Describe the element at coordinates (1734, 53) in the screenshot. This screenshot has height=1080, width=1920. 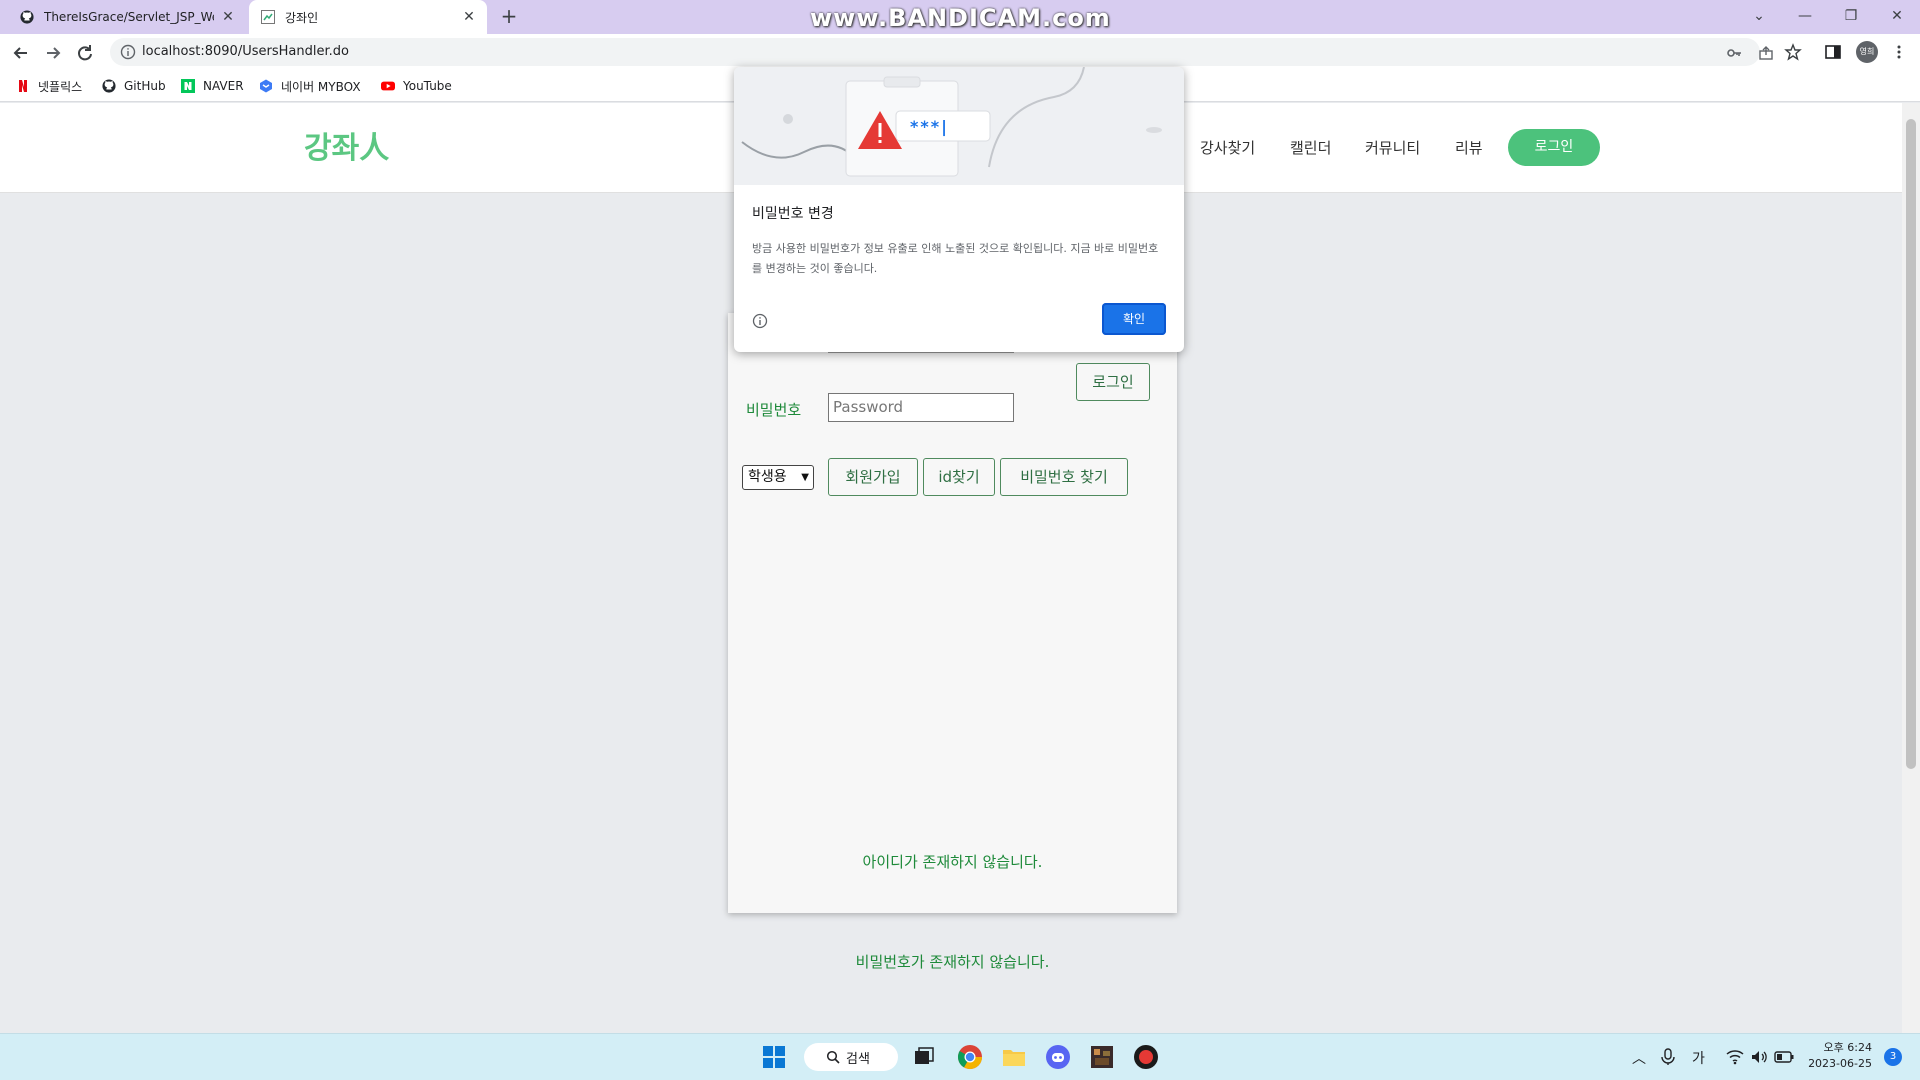
I see `key-icon` at that location.